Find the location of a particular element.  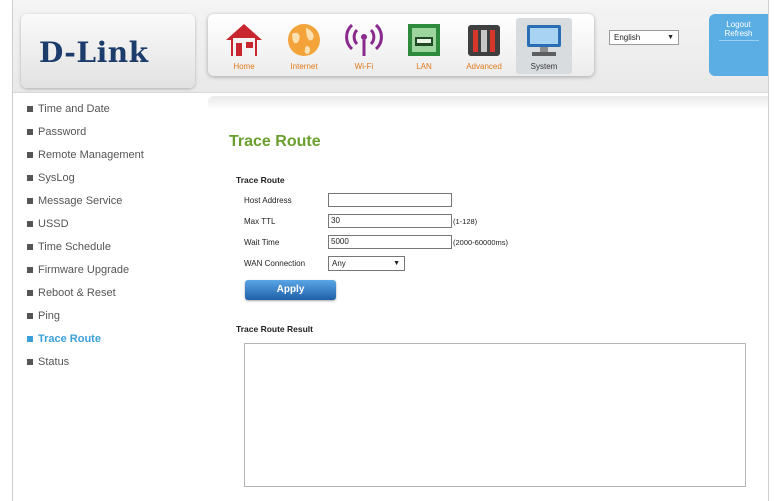

wait-time-input: 5000 is located at coordinates (390, 242).